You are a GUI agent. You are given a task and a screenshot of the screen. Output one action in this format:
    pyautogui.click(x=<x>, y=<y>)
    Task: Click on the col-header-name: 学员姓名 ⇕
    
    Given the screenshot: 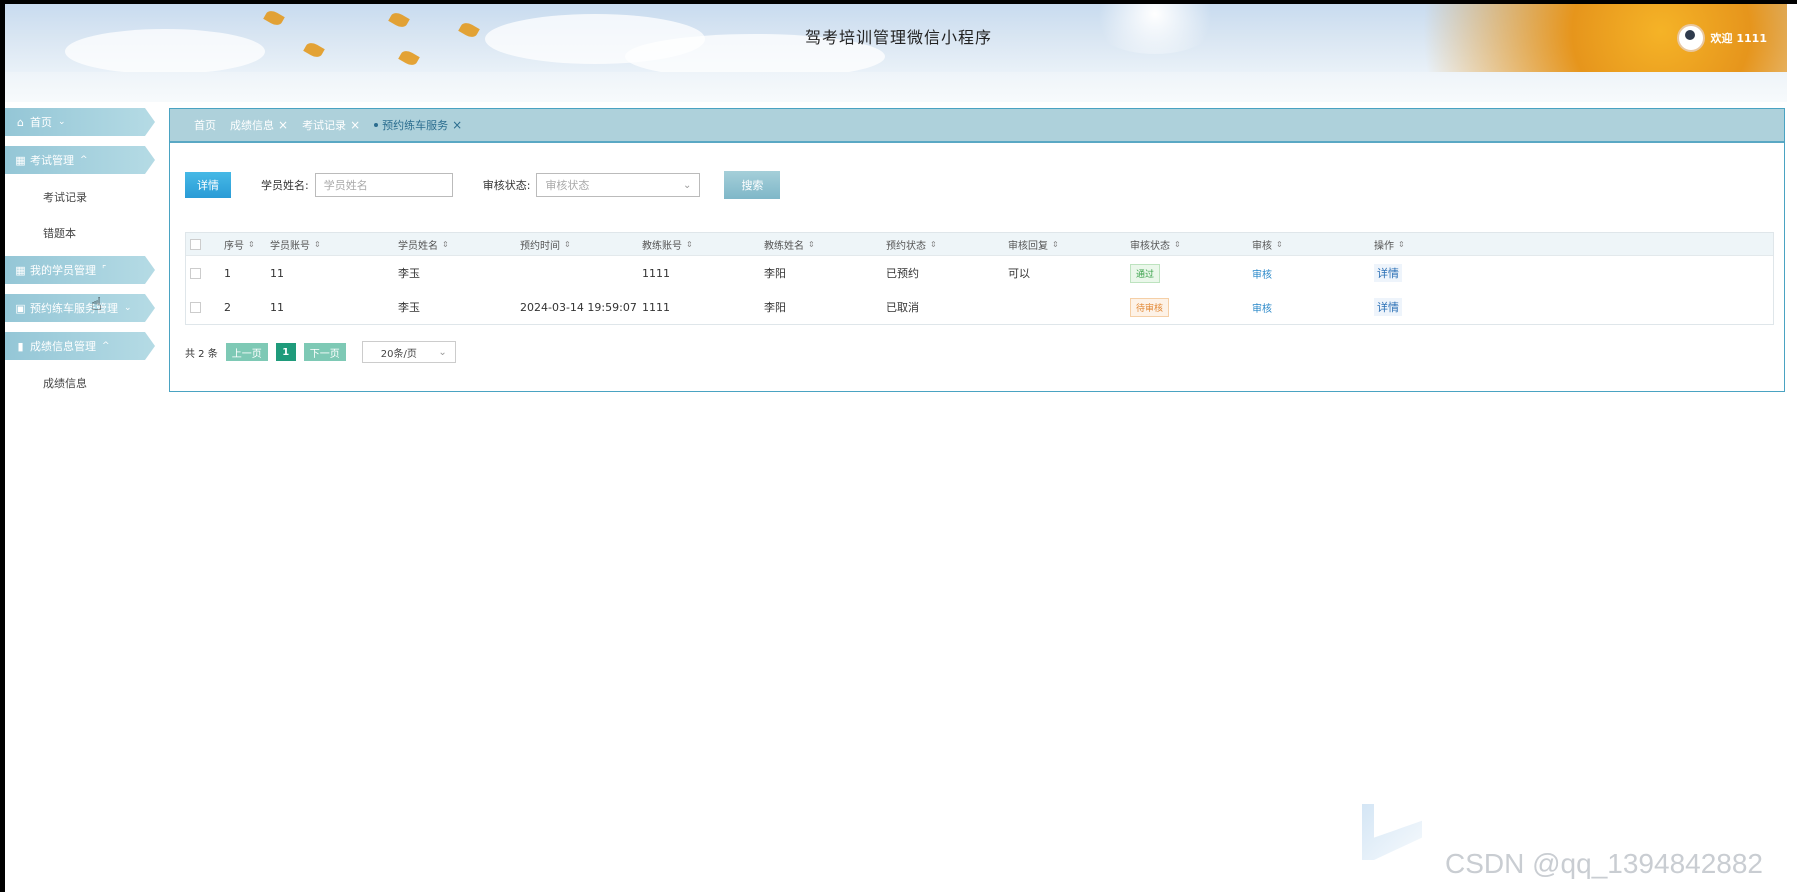 What is the action you would take?
    pyautogui.click(x=455, y=244)
    